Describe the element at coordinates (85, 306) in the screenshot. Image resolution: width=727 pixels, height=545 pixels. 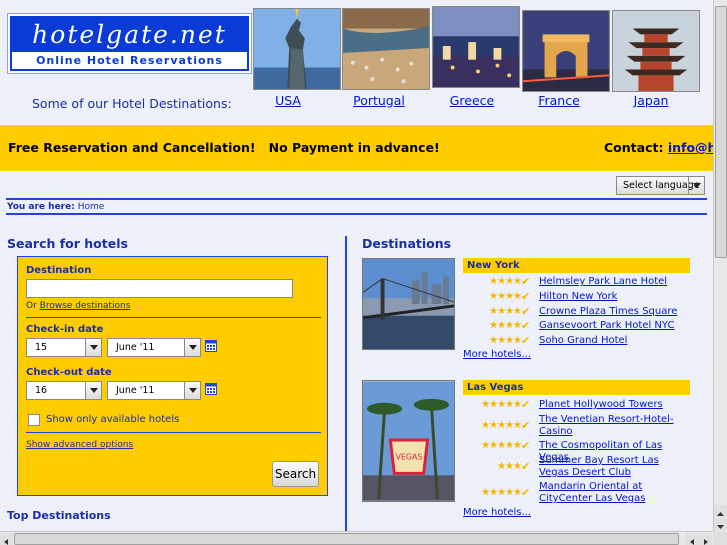
I see `browse-destinations-link: Browse destinations` at that location.